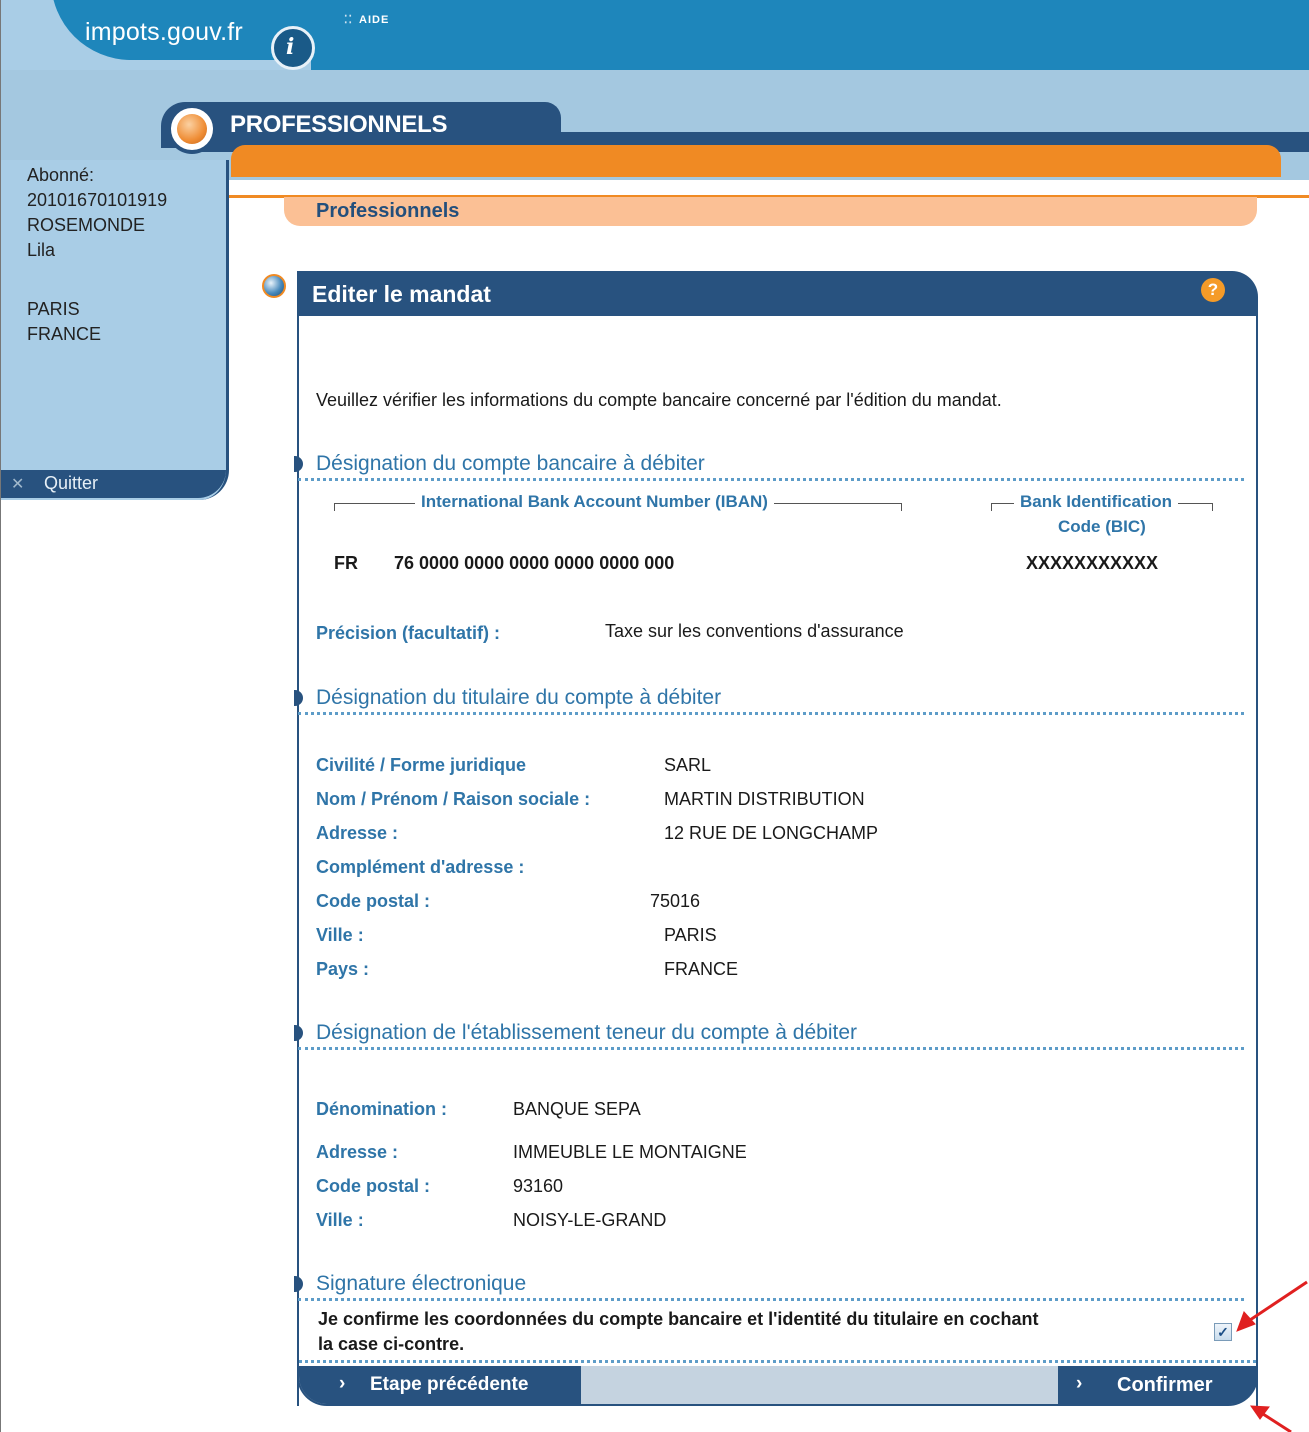  What do you see at coordinates (1272, 1306) in the screenshot?
I see `annotation-arrow-checkbox` at bounding box center [1272, 1306].